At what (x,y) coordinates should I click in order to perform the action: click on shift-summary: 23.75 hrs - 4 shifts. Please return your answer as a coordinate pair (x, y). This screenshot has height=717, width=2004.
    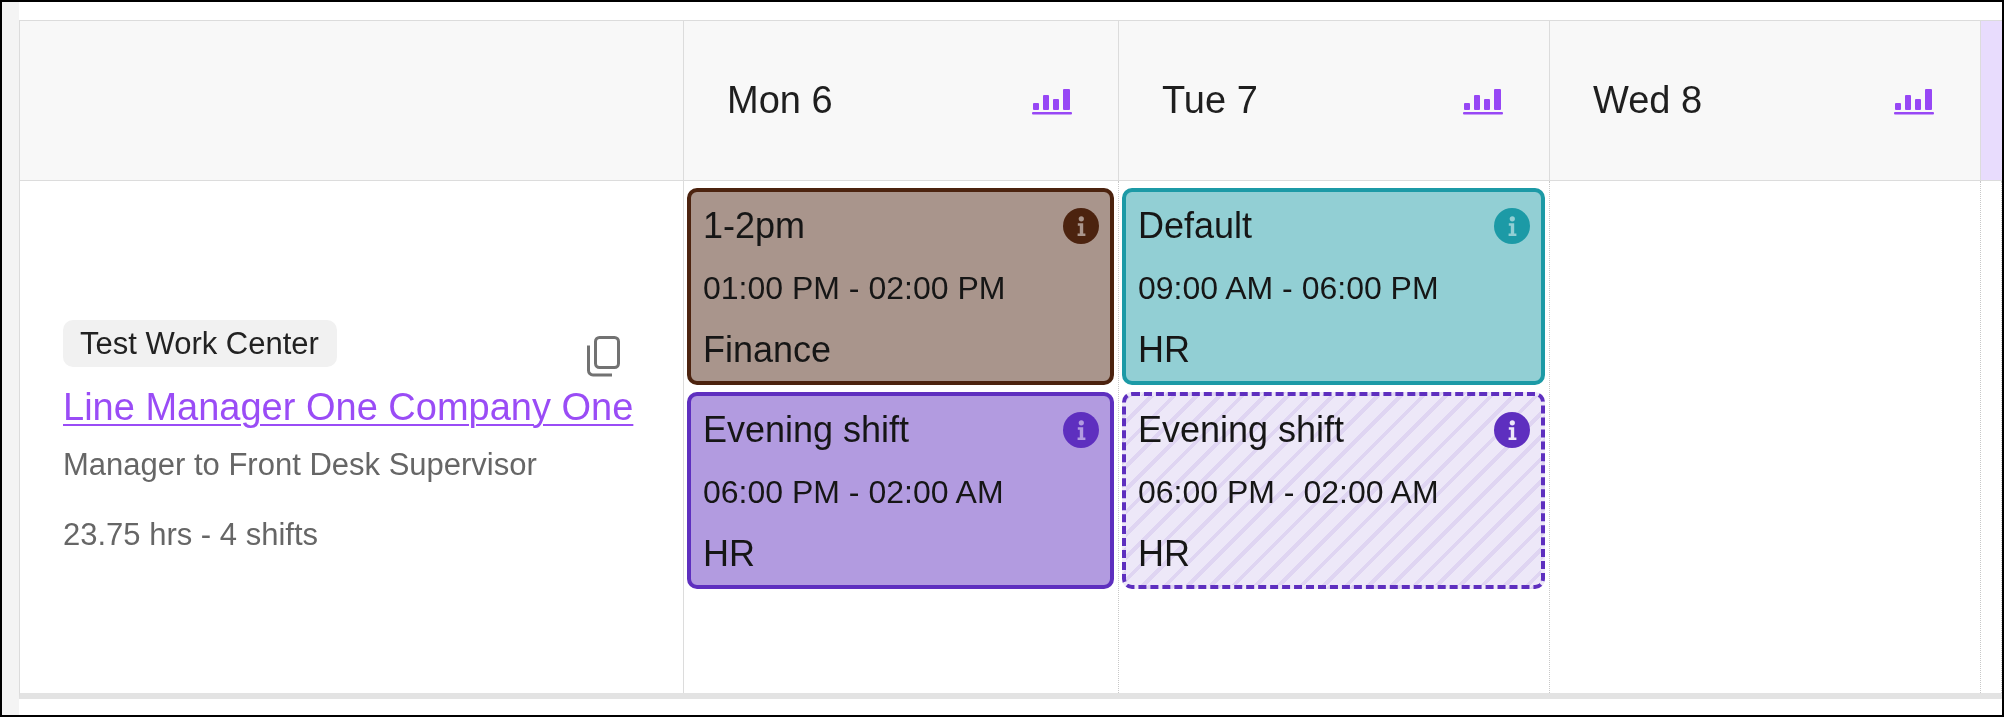
    Looking at the image, I should click on (190, 534).